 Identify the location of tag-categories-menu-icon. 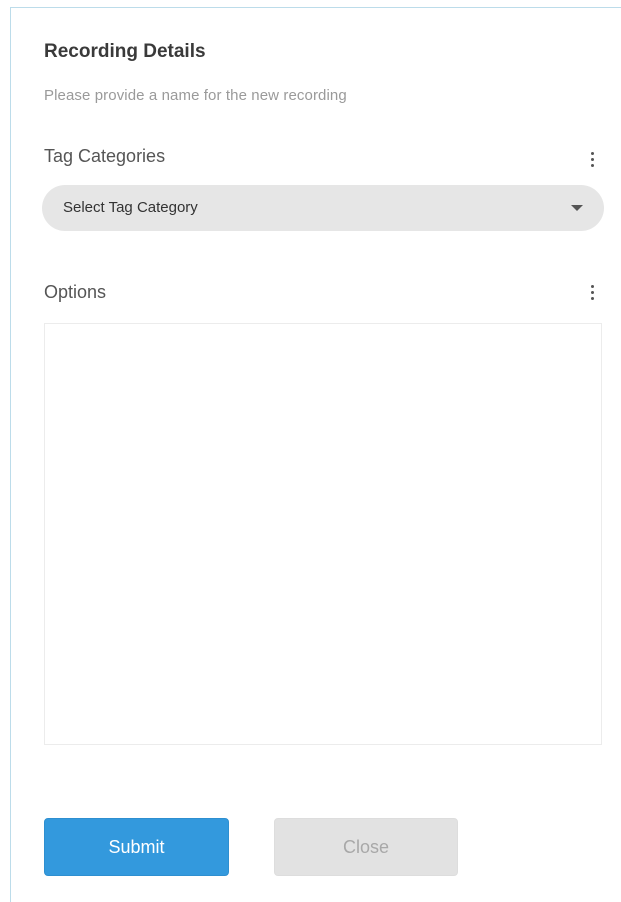
(592, 159).